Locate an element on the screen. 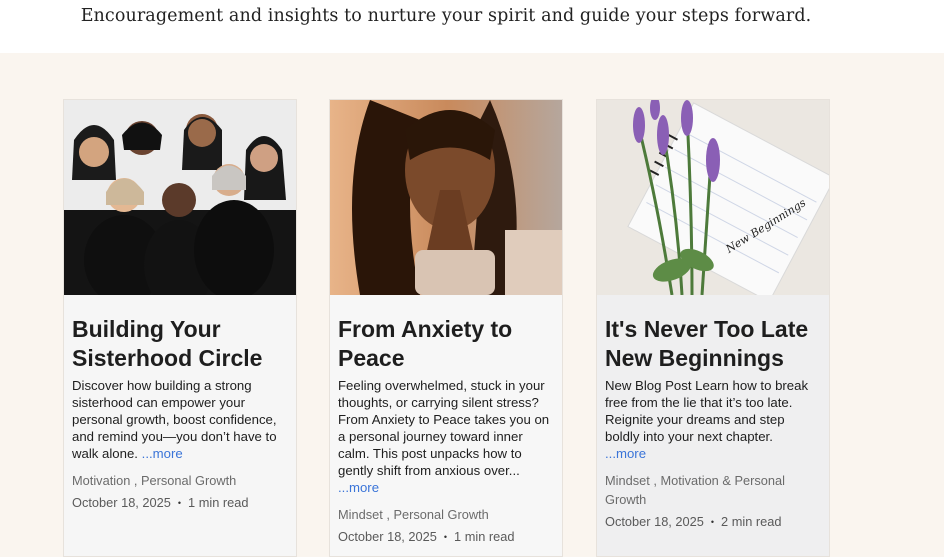 The width and height of the screenshot is (944, 557). post-title: From Anxiety to Peace is located at coordinates (446, 344).